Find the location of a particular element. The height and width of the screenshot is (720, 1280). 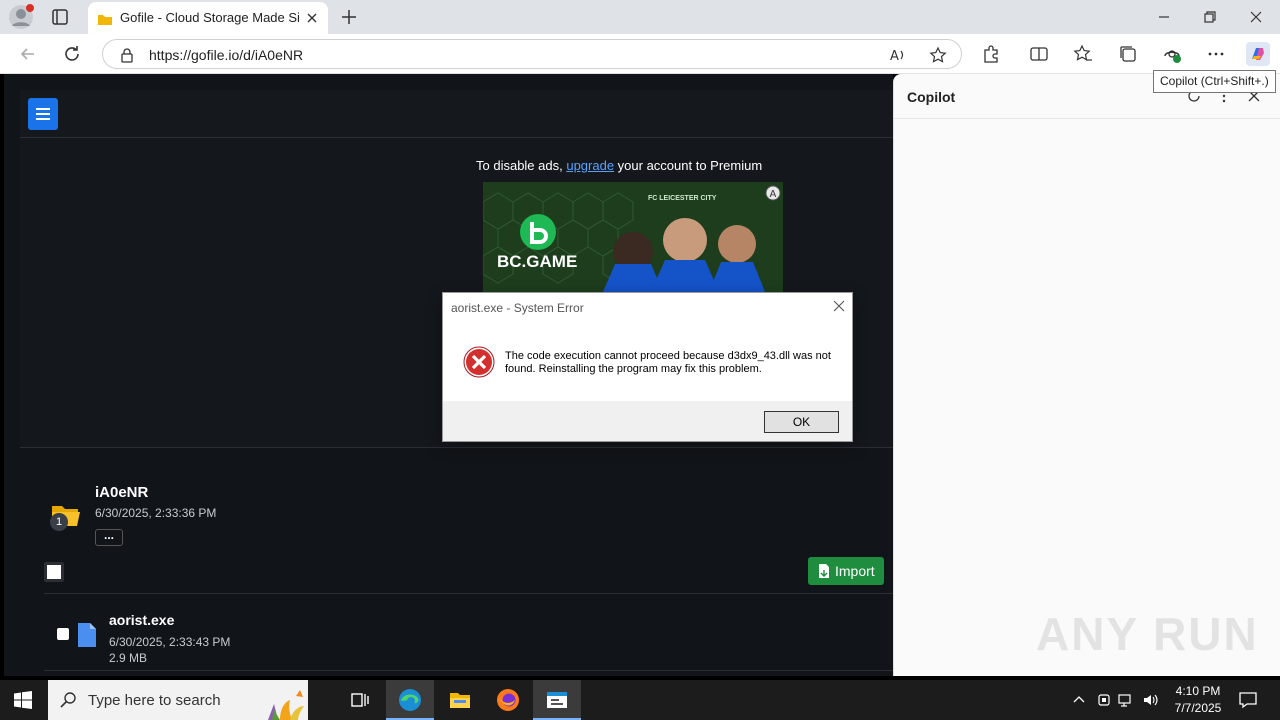

taskbar: Type here to search 4:10 PM 7/7/2025 is located at coordinates (640, 700).